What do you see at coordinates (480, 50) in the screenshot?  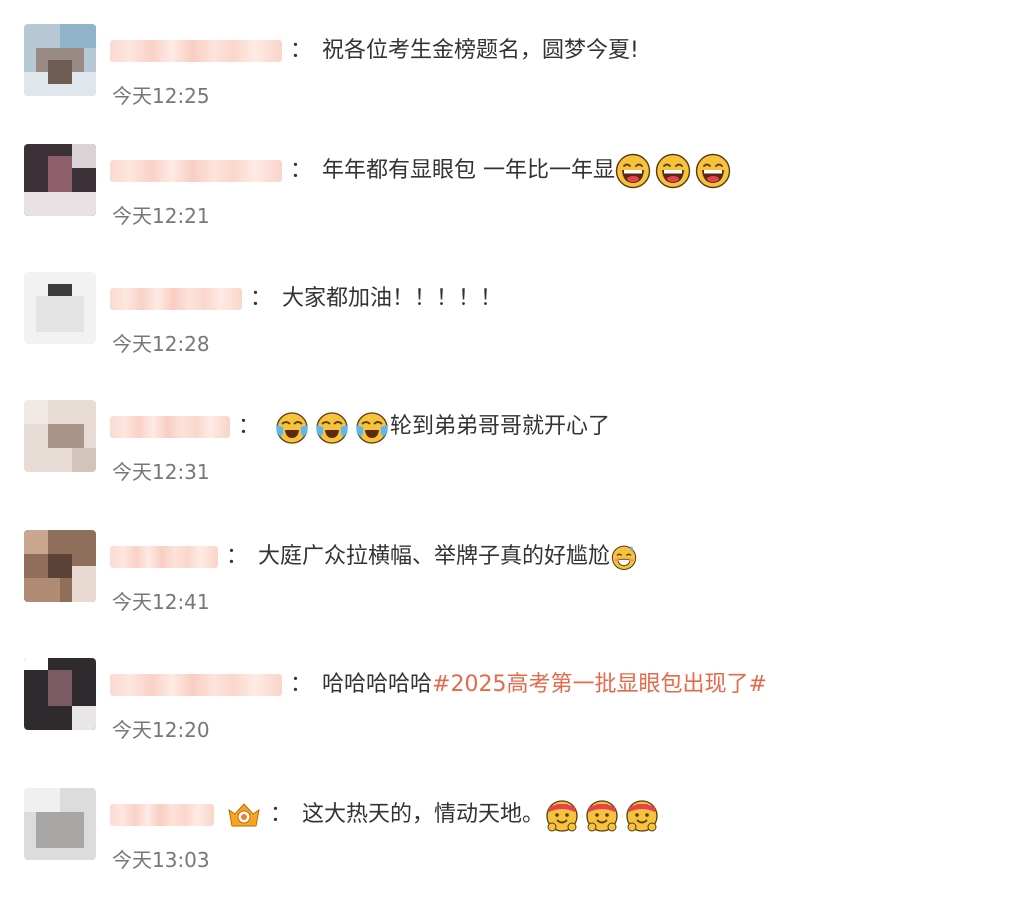 I see `comment-text: 祝各位考生金榜题名，圆梦今夏!` at bounding box center [480, 50].